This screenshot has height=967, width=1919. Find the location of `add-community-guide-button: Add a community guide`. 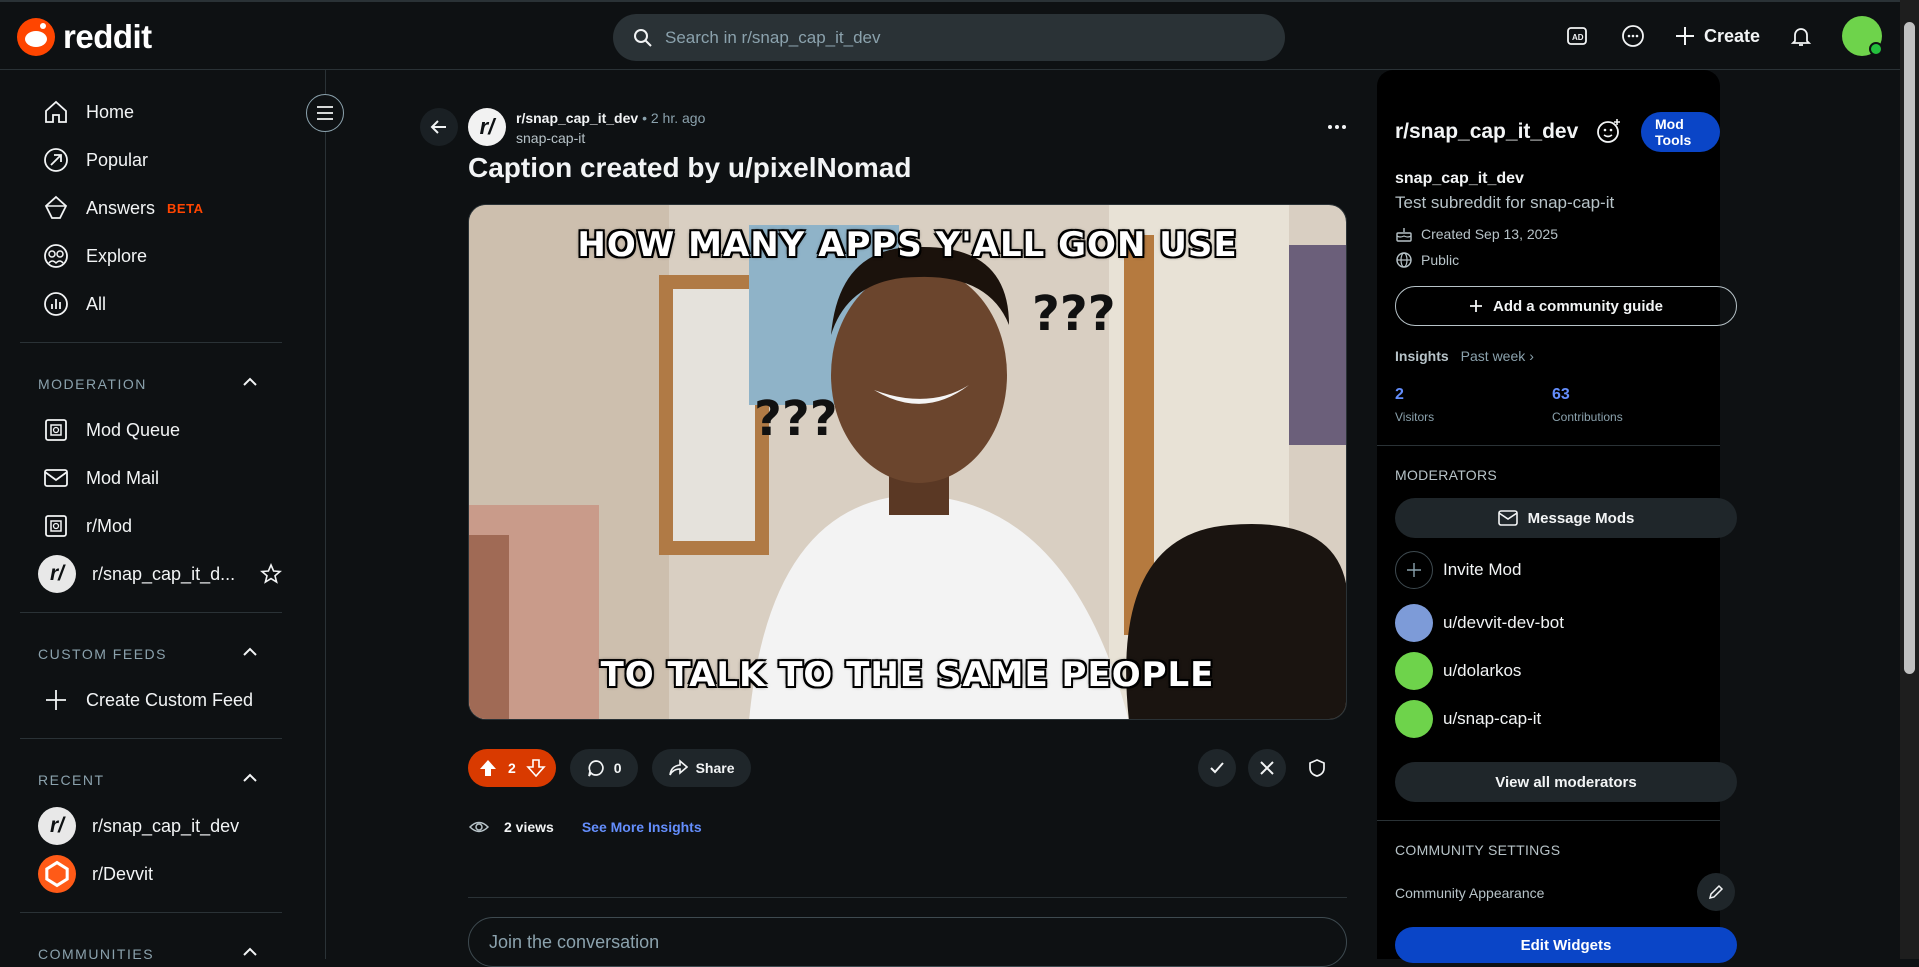

add-community-guide-button: Add a community guide is located at coordinates (1566, 306).